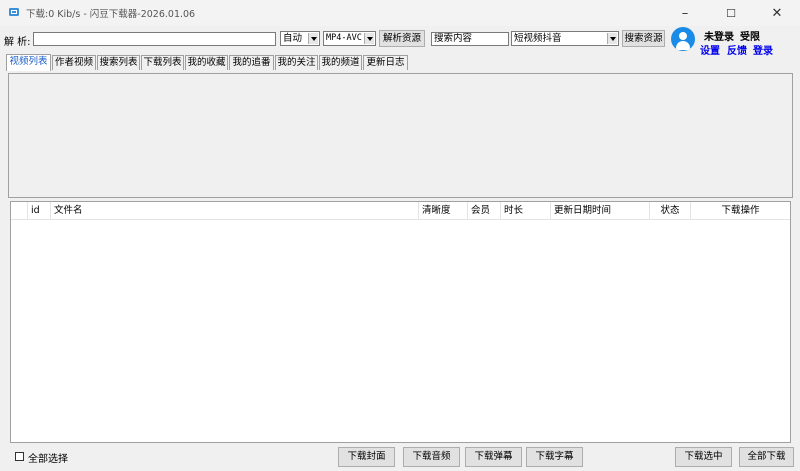  What do you see at coordinates (470, 39) in the screenshot?
I see `search-input: 搜索内容` at bounding box center [470, 39].